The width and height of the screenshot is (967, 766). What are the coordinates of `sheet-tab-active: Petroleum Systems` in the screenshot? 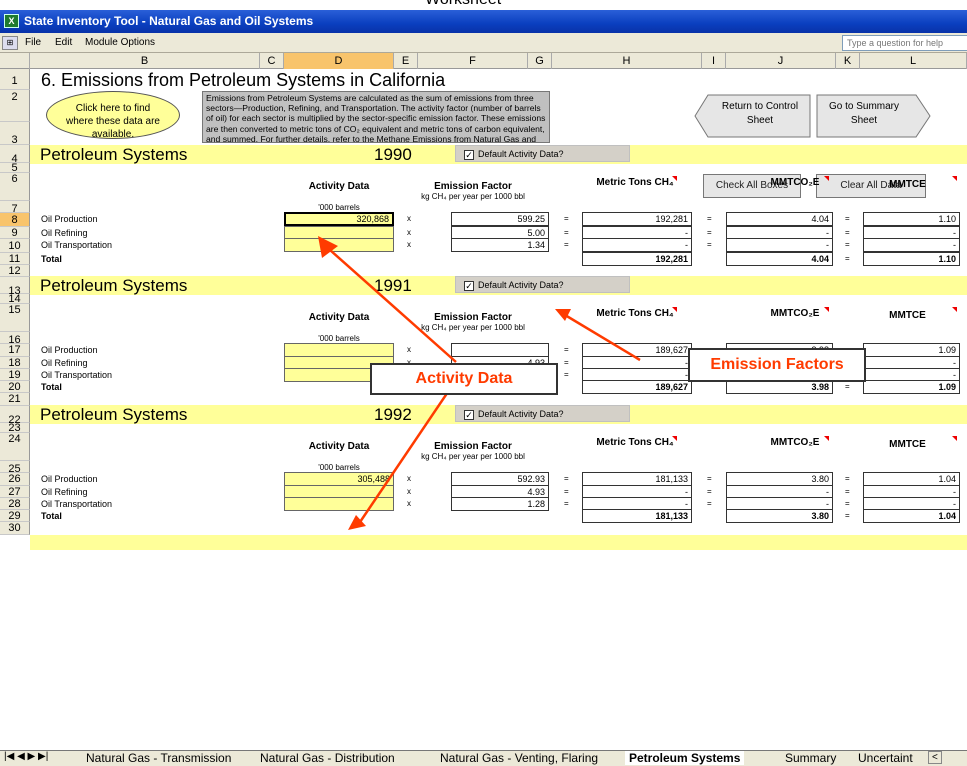 It's located at (685, 758).